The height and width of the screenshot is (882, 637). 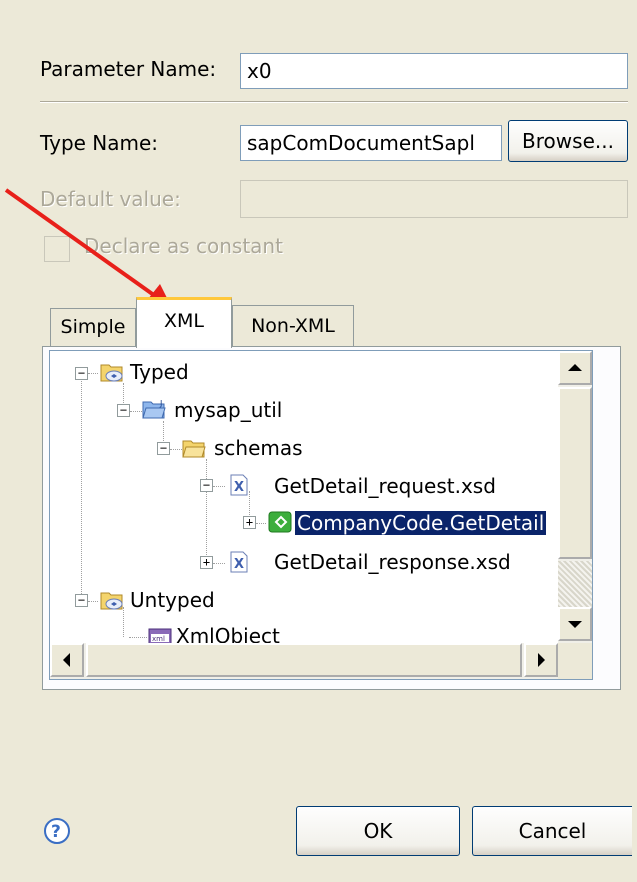 I want to click on help-icon: ?, so click(x=57, y=831).